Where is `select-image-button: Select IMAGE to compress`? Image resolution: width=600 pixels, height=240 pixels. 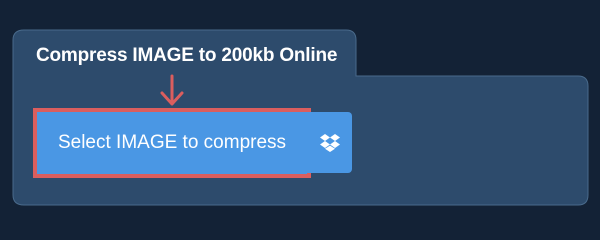
select-image-button: Select IMAGE to compress is located at coordinates (172, 143).